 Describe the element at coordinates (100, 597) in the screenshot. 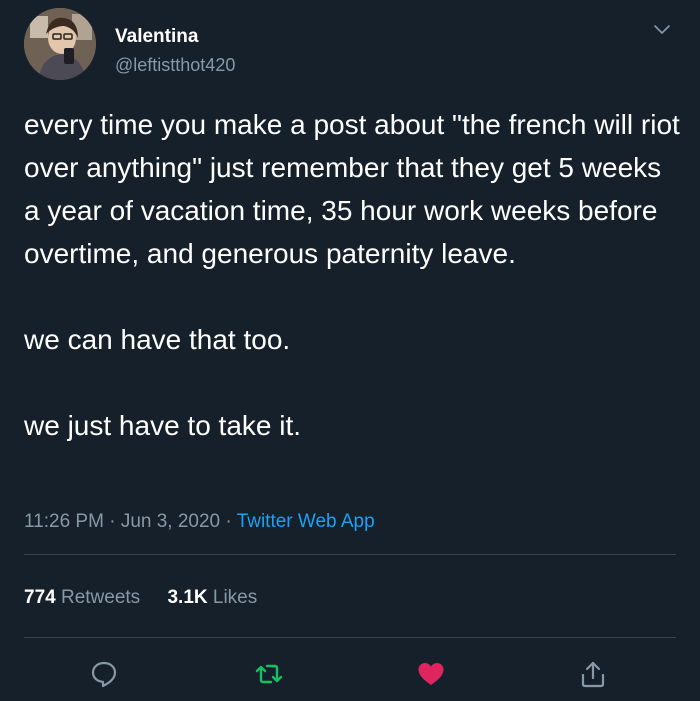

I see `retweets-label: Retweets` at that location.